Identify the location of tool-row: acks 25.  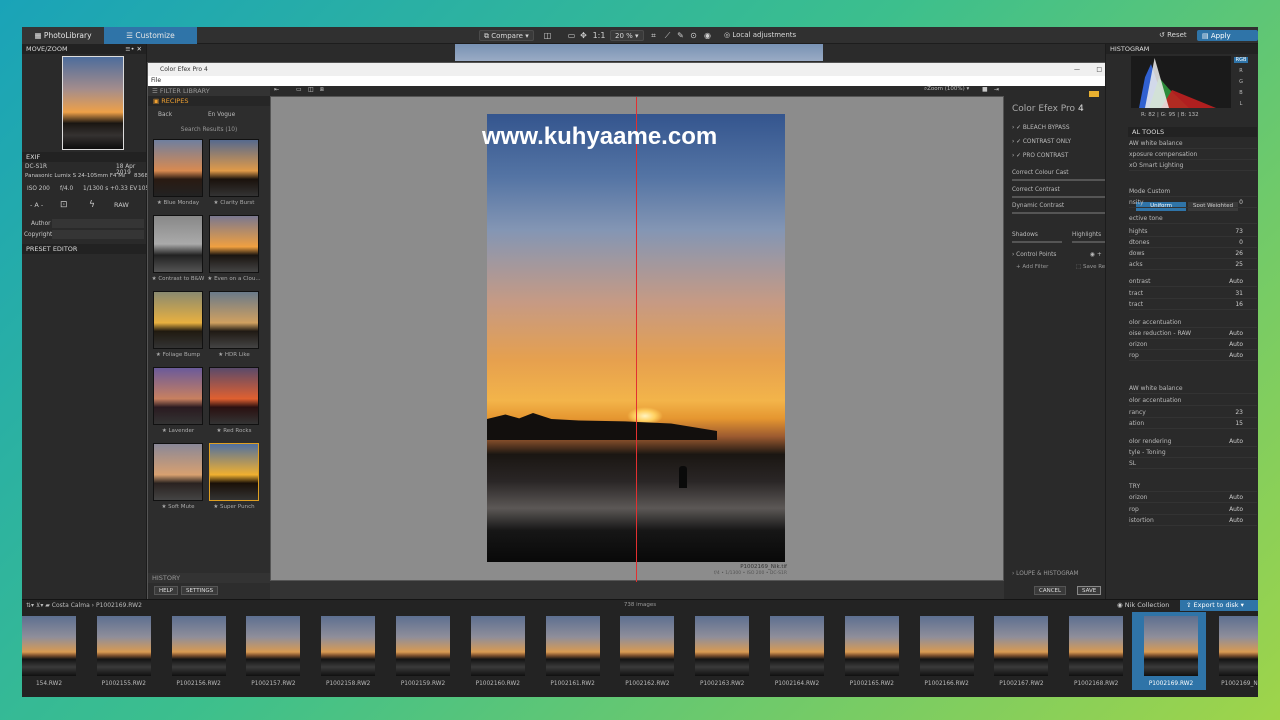
(1193, 265).